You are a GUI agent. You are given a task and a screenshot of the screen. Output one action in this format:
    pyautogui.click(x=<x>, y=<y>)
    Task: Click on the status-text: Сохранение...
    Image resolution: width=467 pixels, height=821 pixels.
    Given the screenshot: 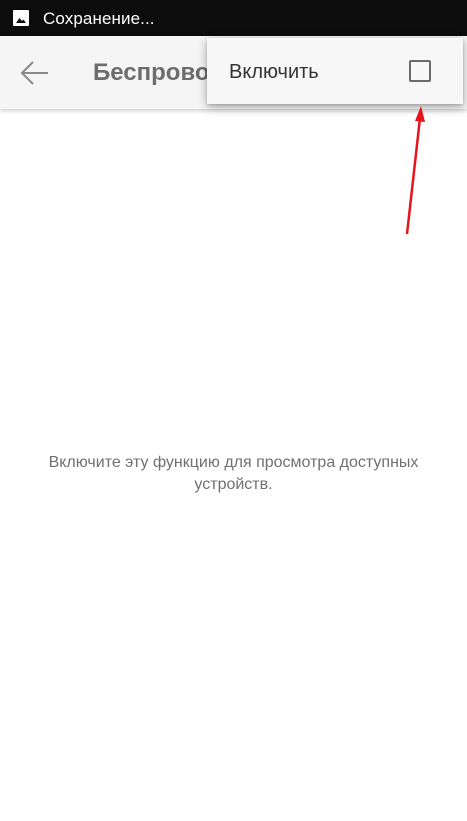 What is the action you would take?
    pyautogui.click(x=99, y=18)
    